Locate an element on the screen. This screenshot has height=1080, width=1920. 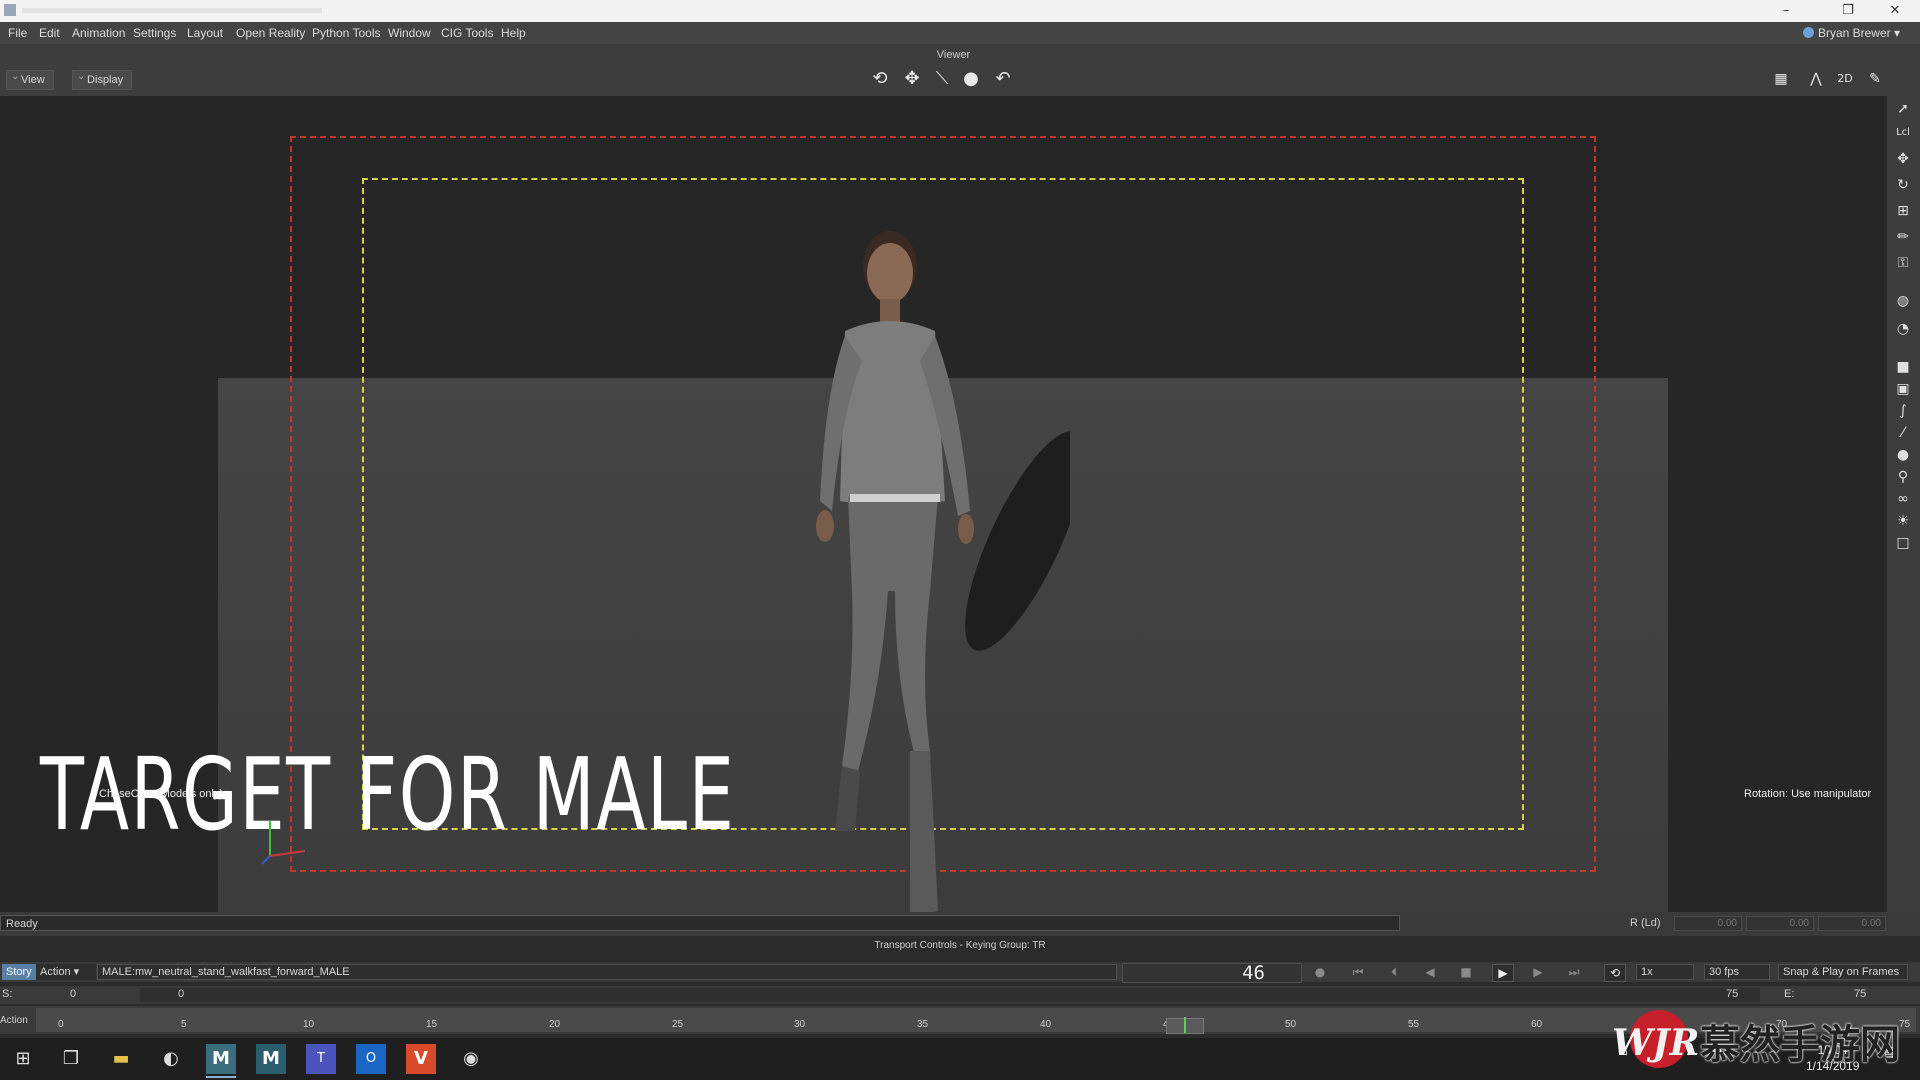
loop-button: ⟲ is located at coordinates (1615, 973).